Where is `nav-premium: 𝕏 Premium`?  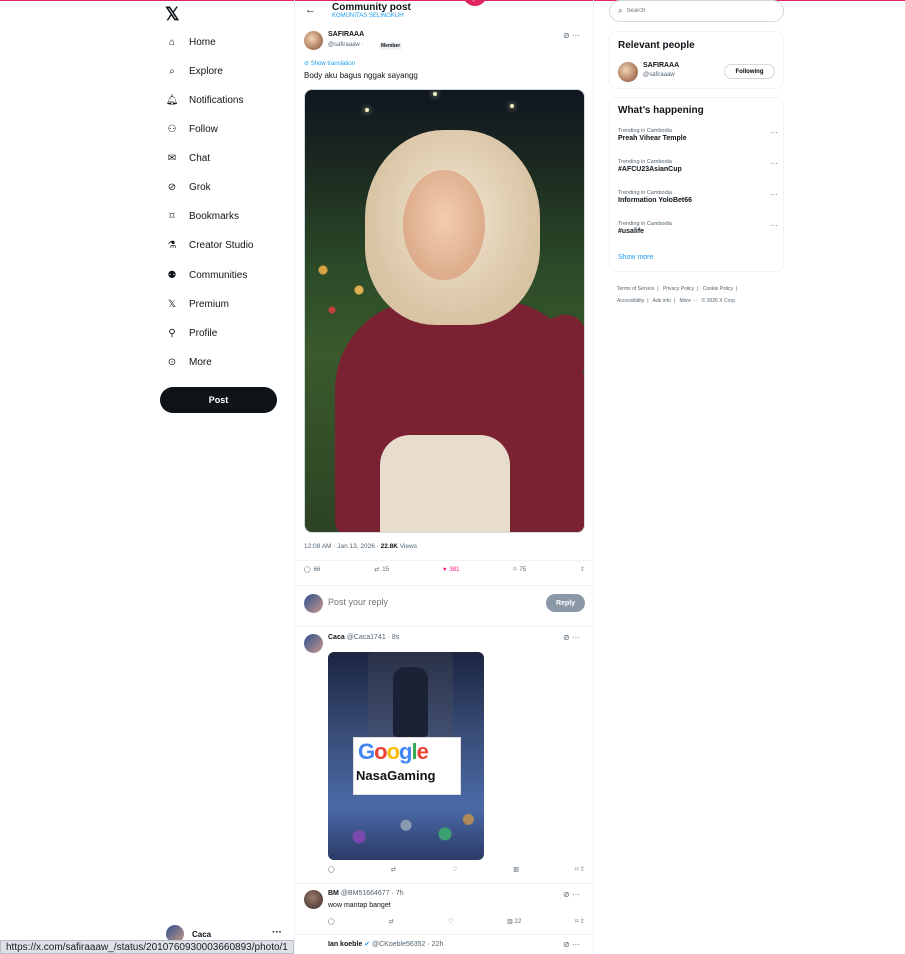 nav-premium: 𝕏 Premium is located at coordinates (197, 304).